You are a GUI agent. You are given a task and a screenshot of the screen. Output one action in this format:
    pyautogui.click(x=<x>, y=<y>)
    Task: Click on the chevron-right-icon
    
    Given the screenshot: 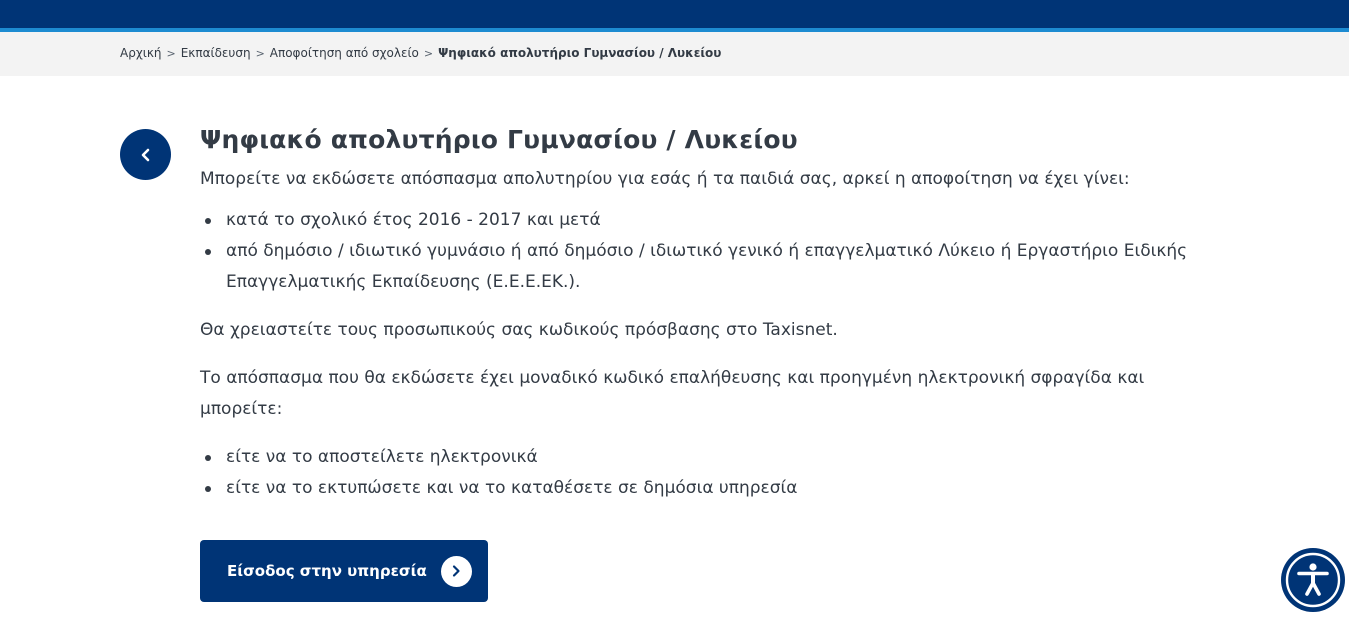 What is the action you would take?
    pyautogui.click(x=456, y=571)
    